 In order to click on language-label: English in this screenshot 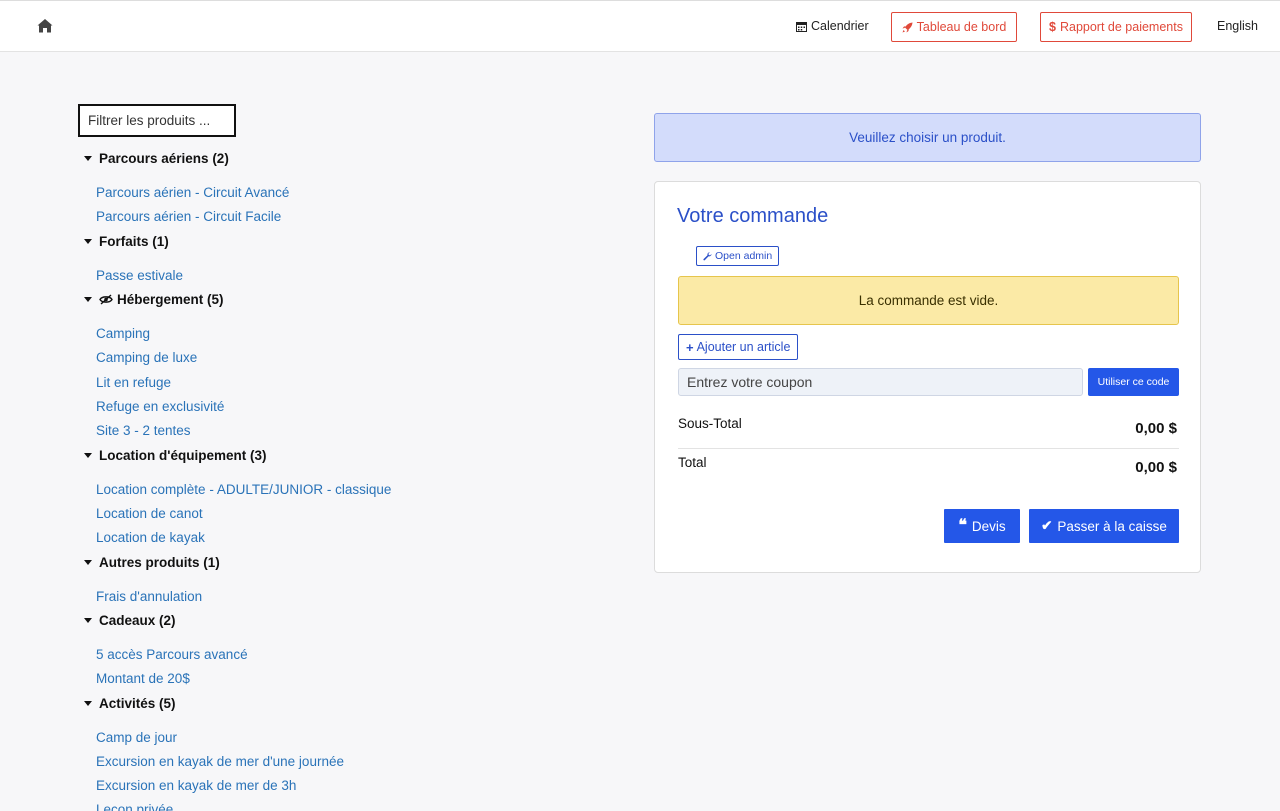, I will do `click(1237, 26)`.